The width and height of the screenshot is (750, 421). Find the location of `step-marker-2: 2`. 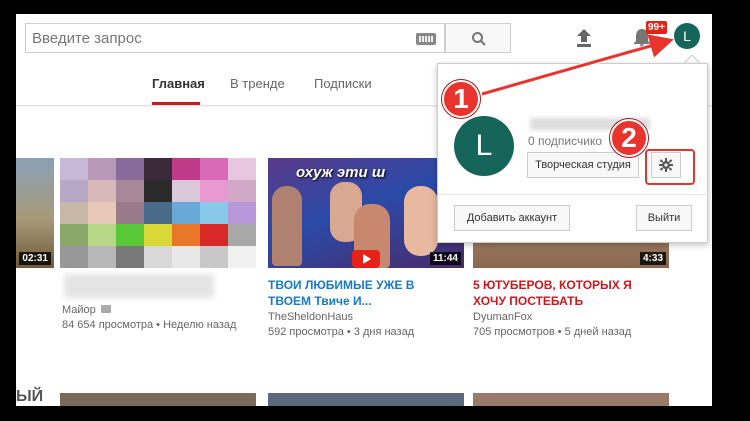

step-marker-2: 2 is located at coordinates (629, 138).